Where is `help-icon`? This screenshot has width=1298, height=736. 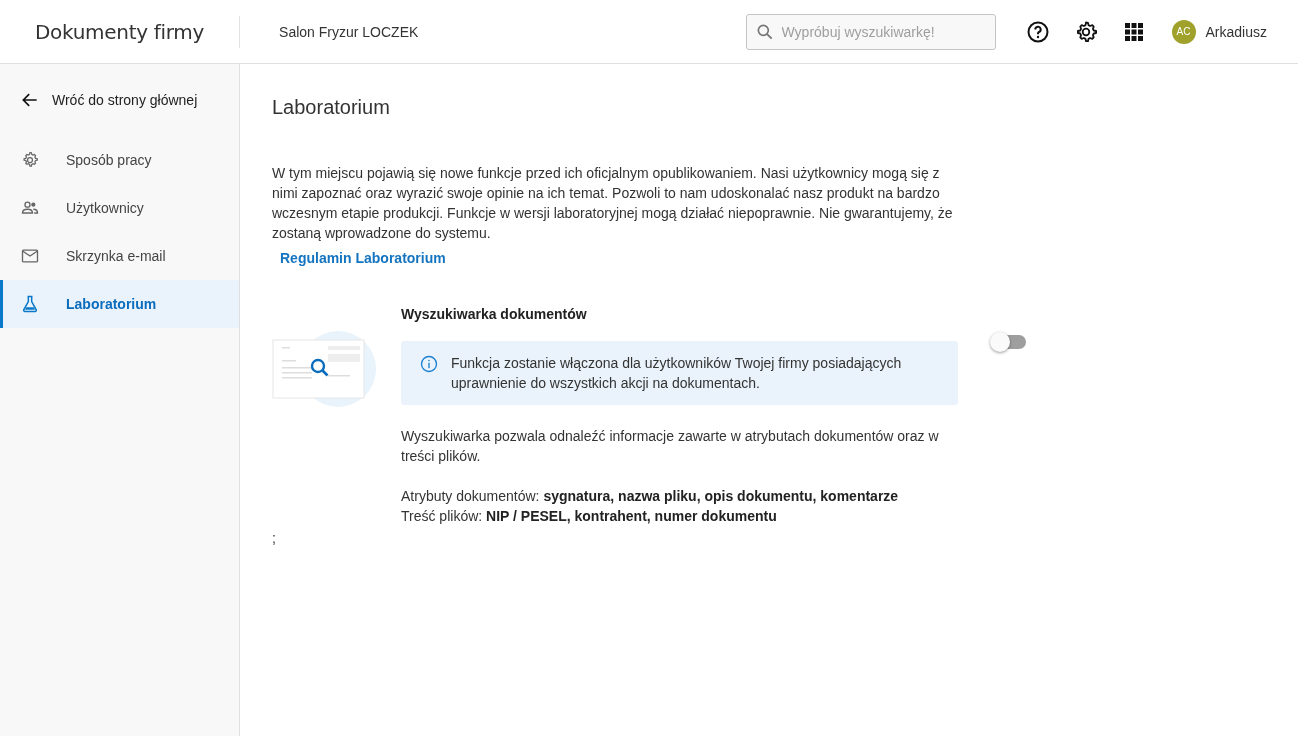
help-icon is located at coordinates (1037, 31).